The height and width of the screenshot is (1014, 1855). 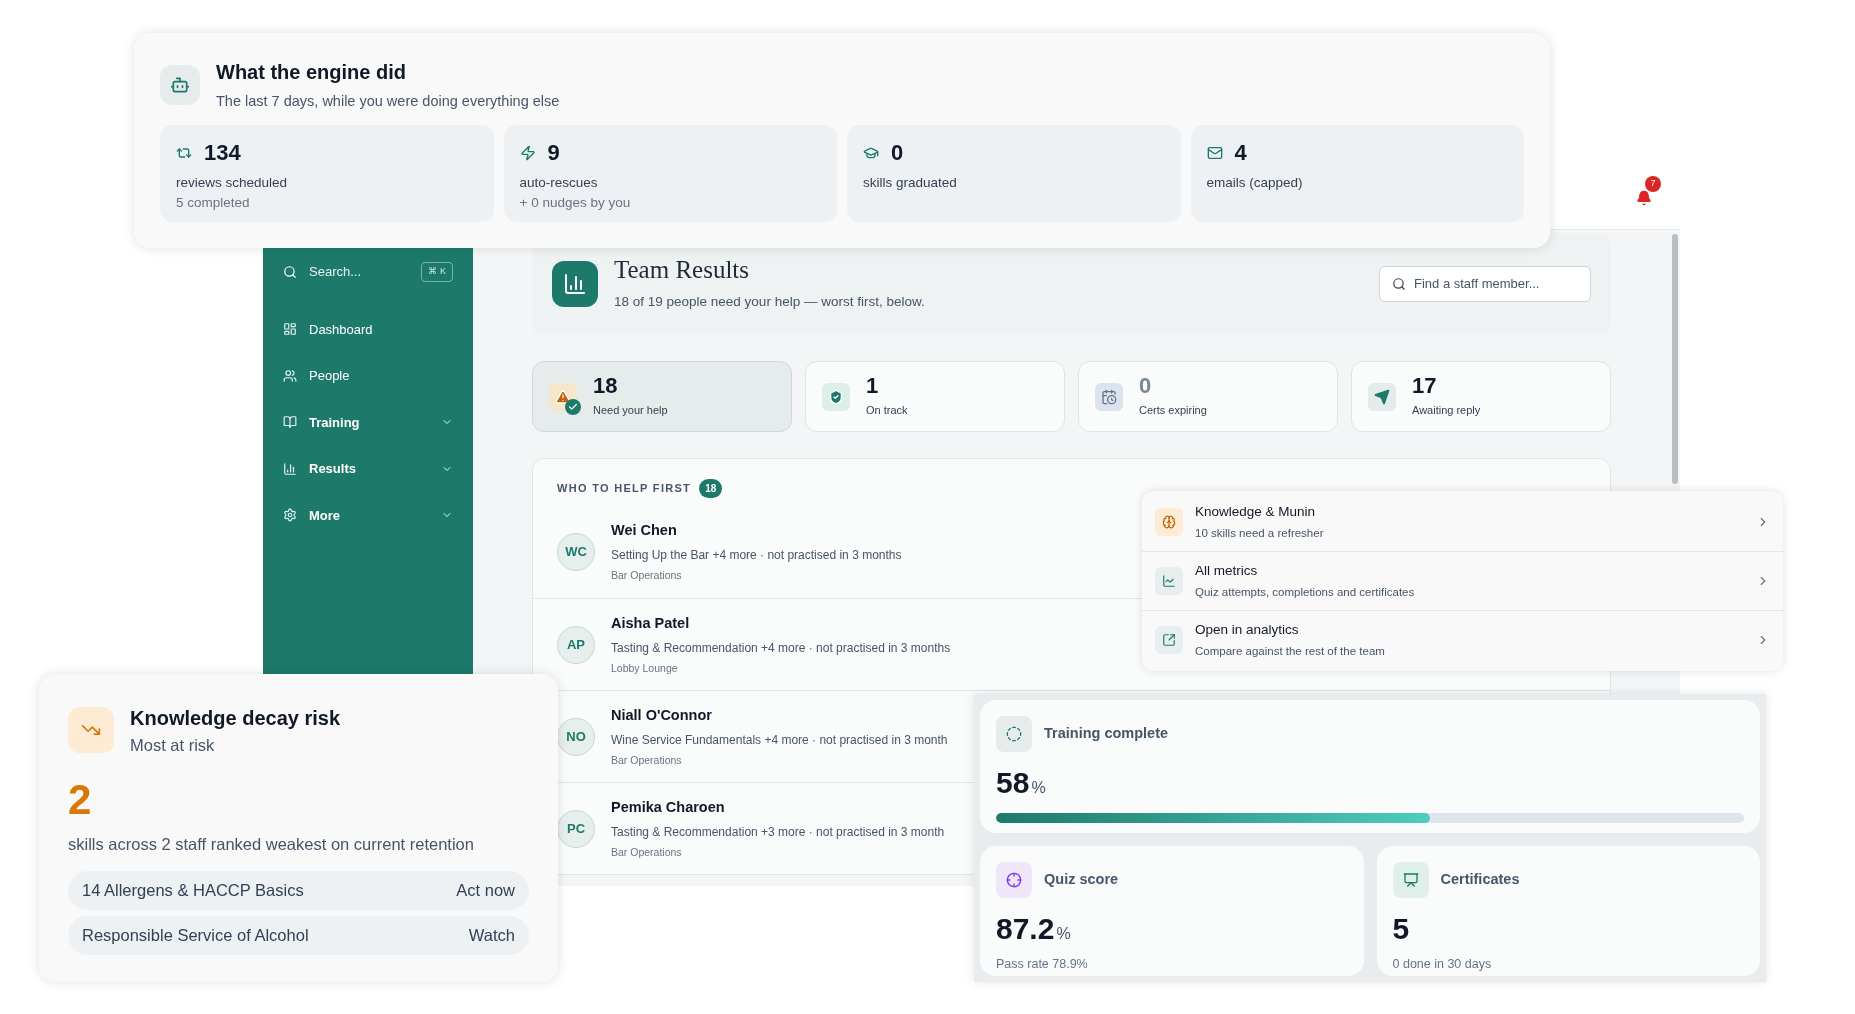 What do you see at coordinates (1109, 396) in the screenshot?
I see `calendar-icon` at bounding box center [1109, 396].